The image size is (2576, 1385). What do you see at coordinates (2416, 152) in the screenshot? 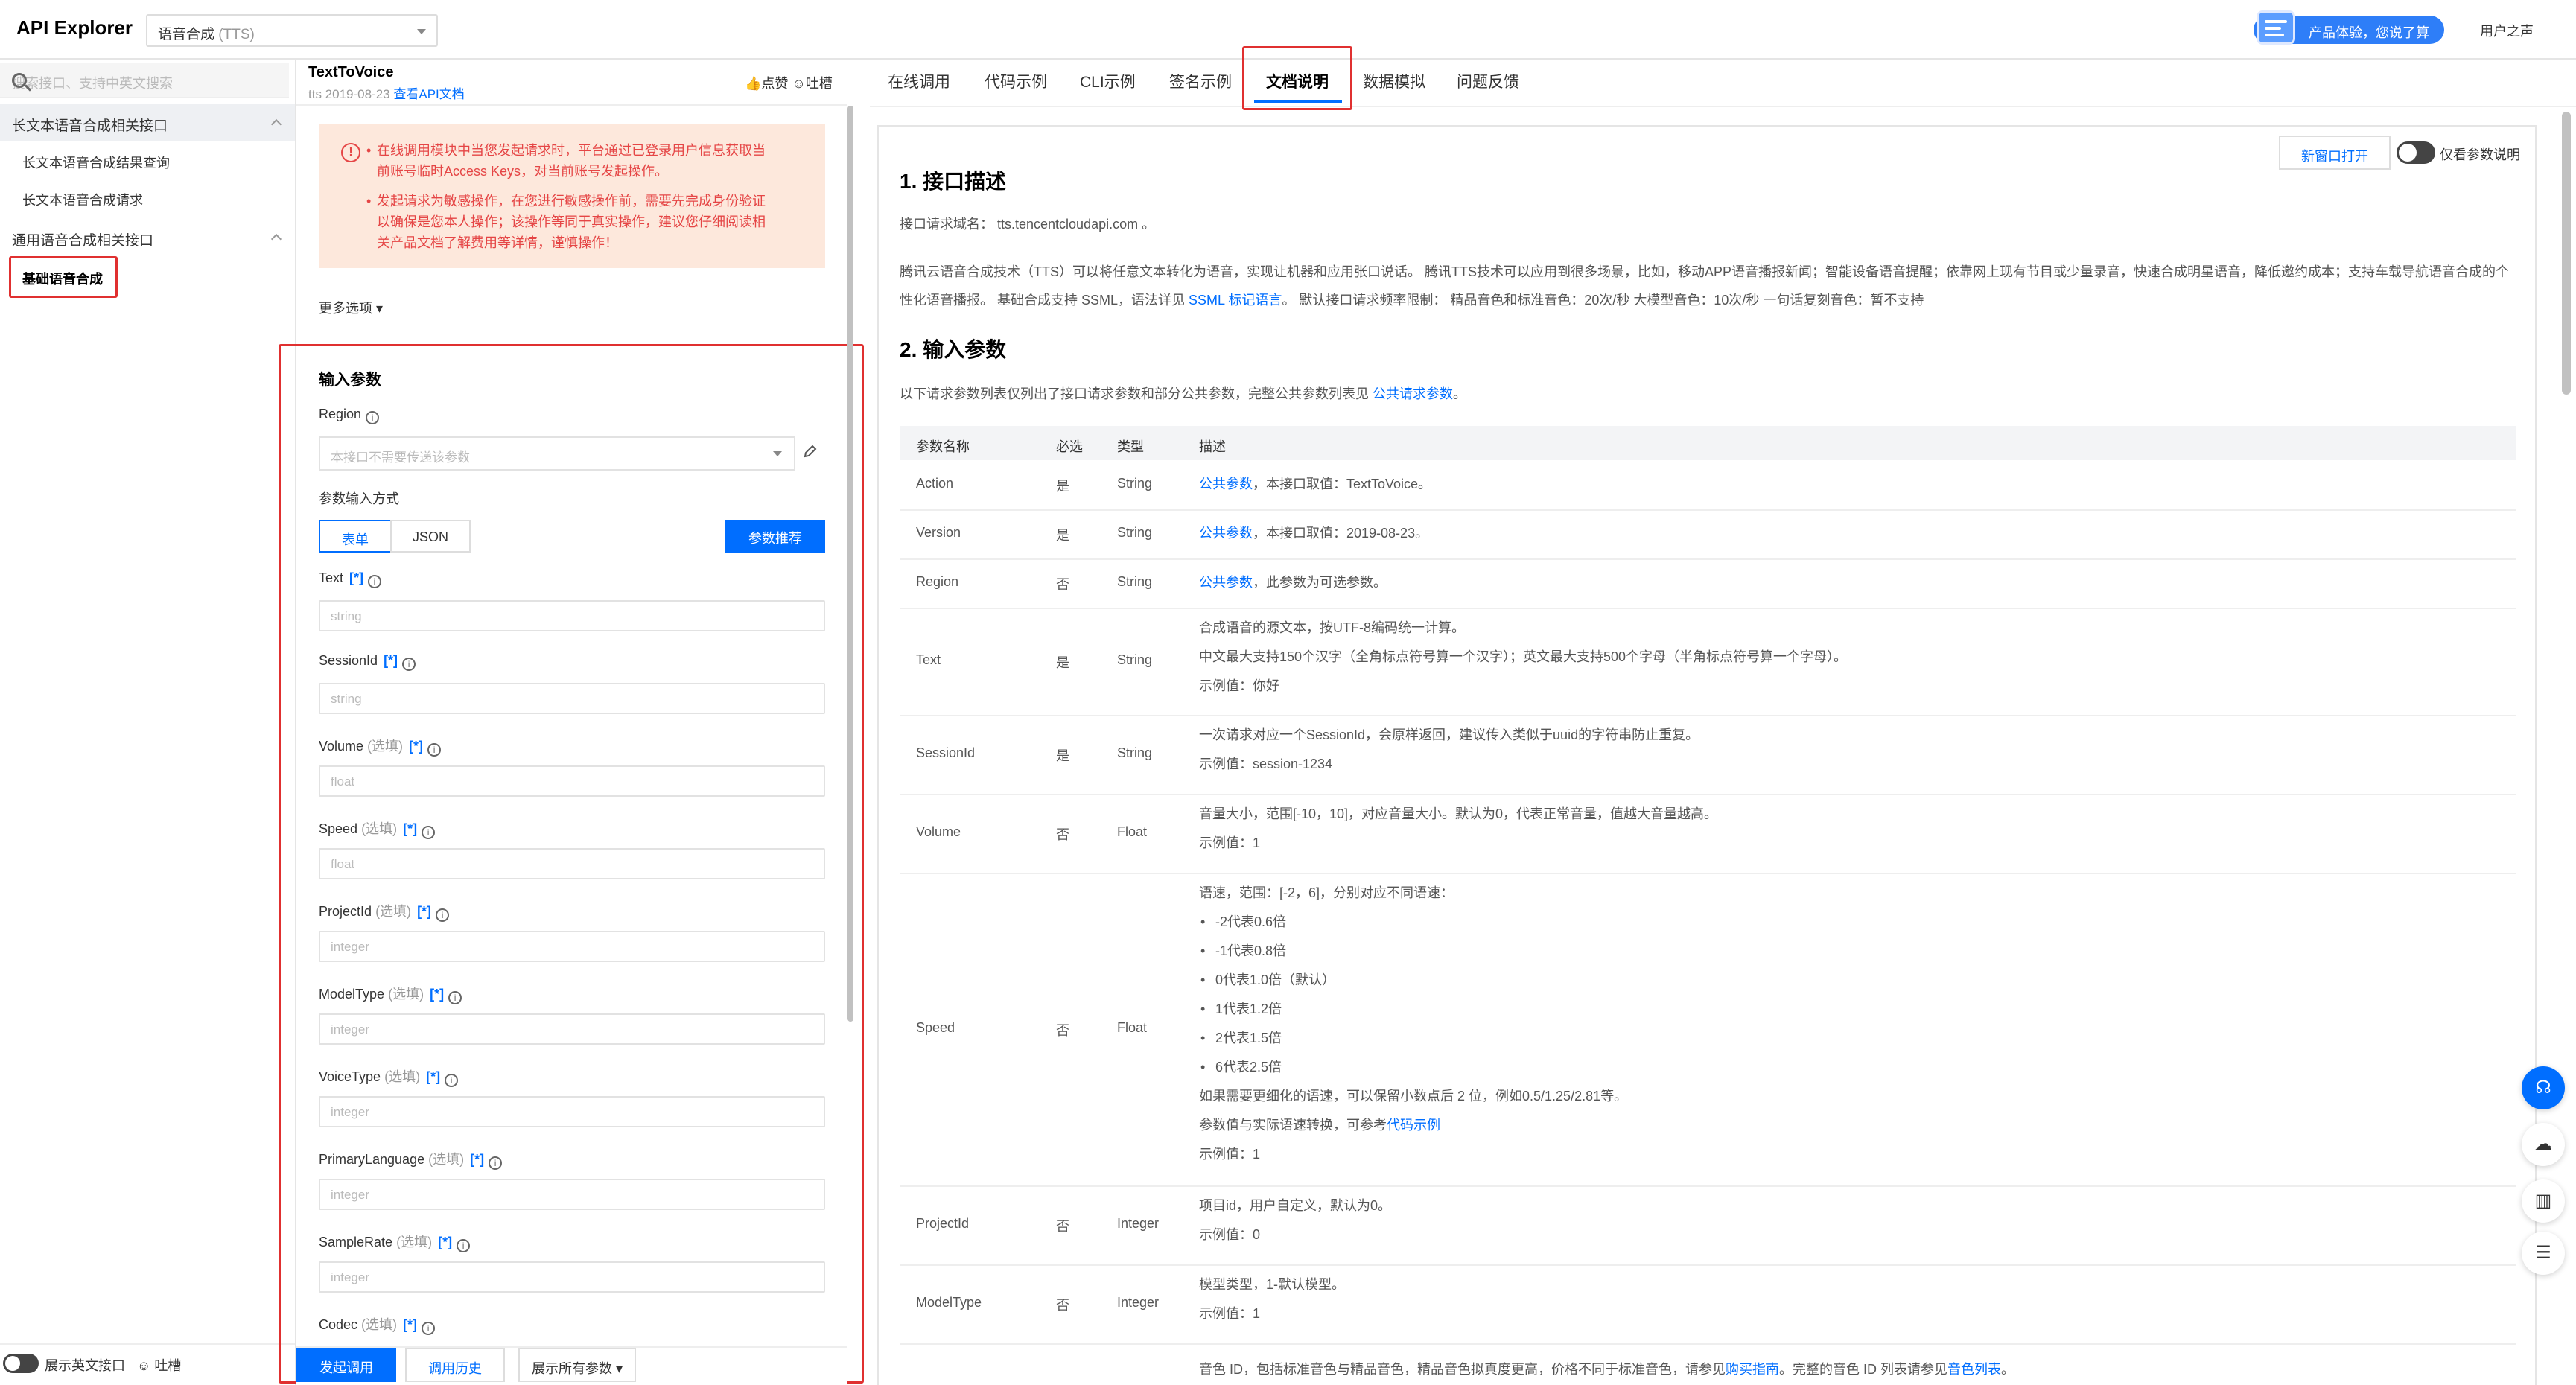
I see `only-params-toggle` at bounding box center [2416, 152].